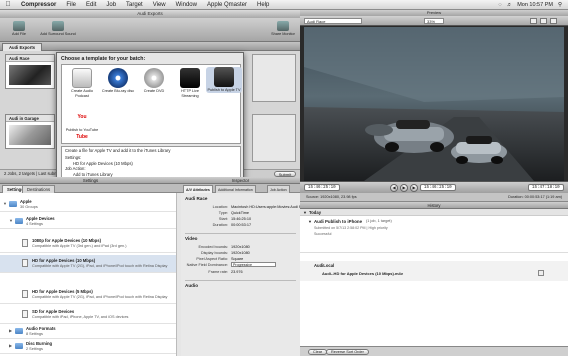 The width and height of the screenshot is (568, 356). I want to click on spotlight-icon: ⚲, so click(560, 5).